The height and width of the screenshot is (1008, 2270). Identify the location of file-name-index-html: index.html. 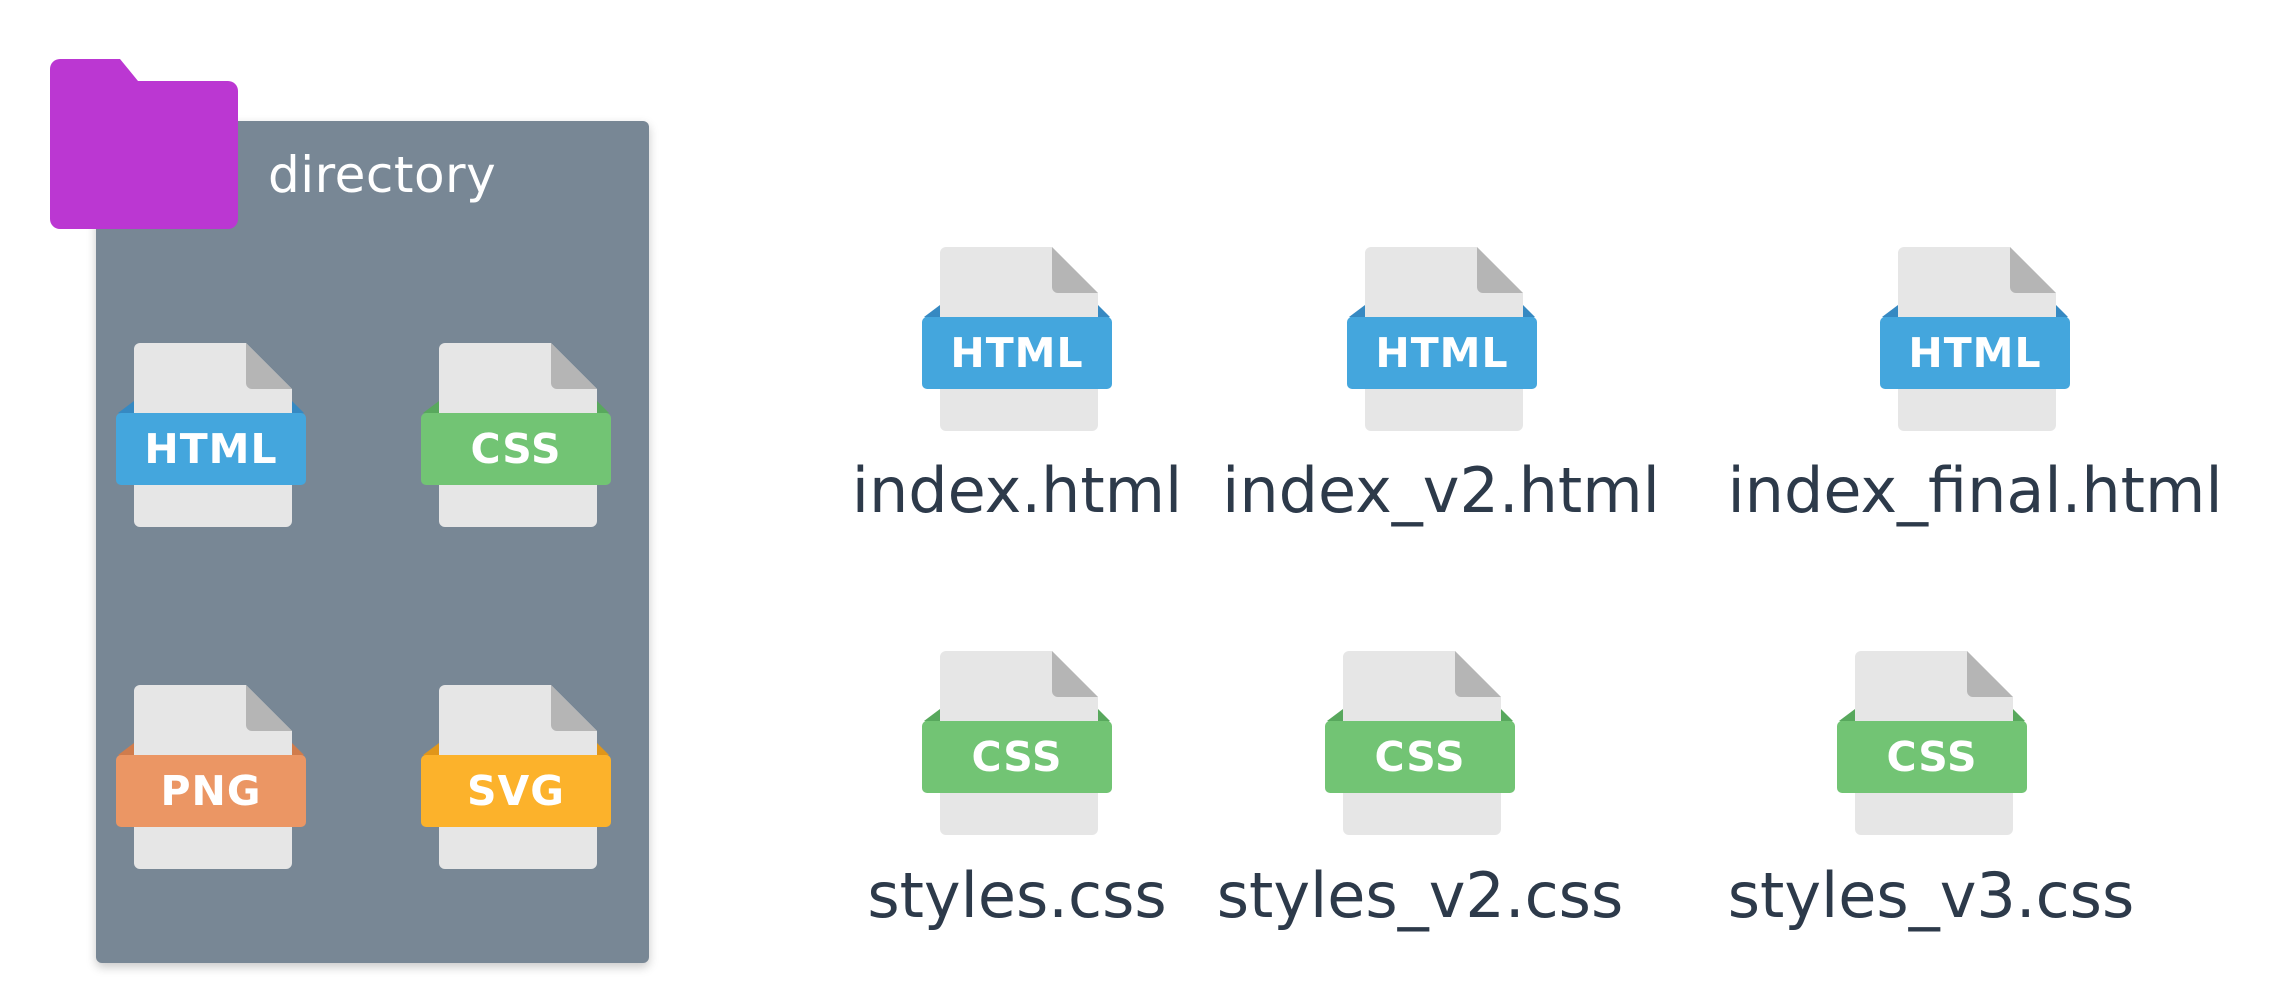
(1017, 491).